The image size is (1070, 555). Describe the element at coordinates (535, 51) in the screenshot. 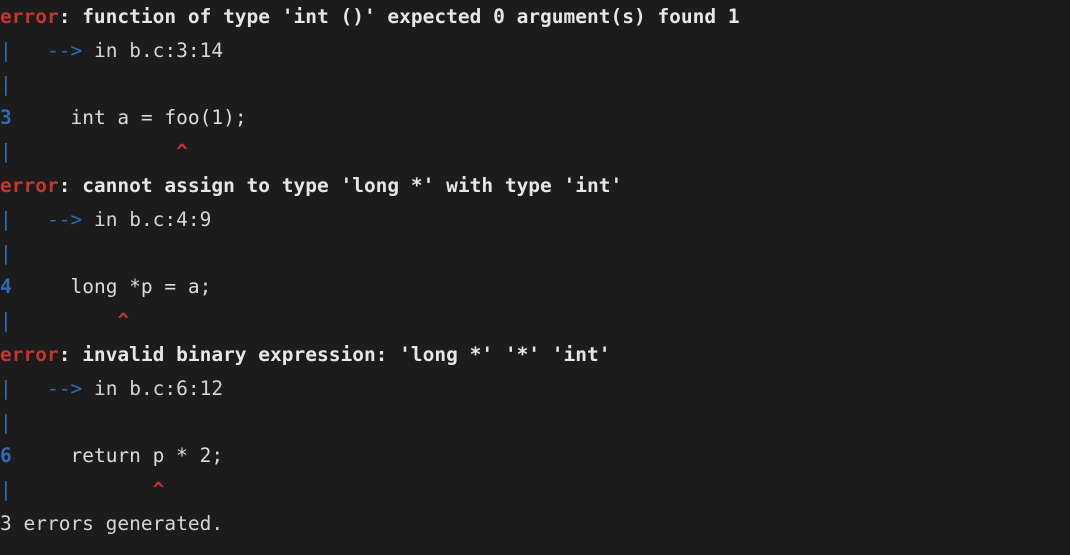

I see `diagnostic-location-line: | --> in b.c:3:14` at that location.